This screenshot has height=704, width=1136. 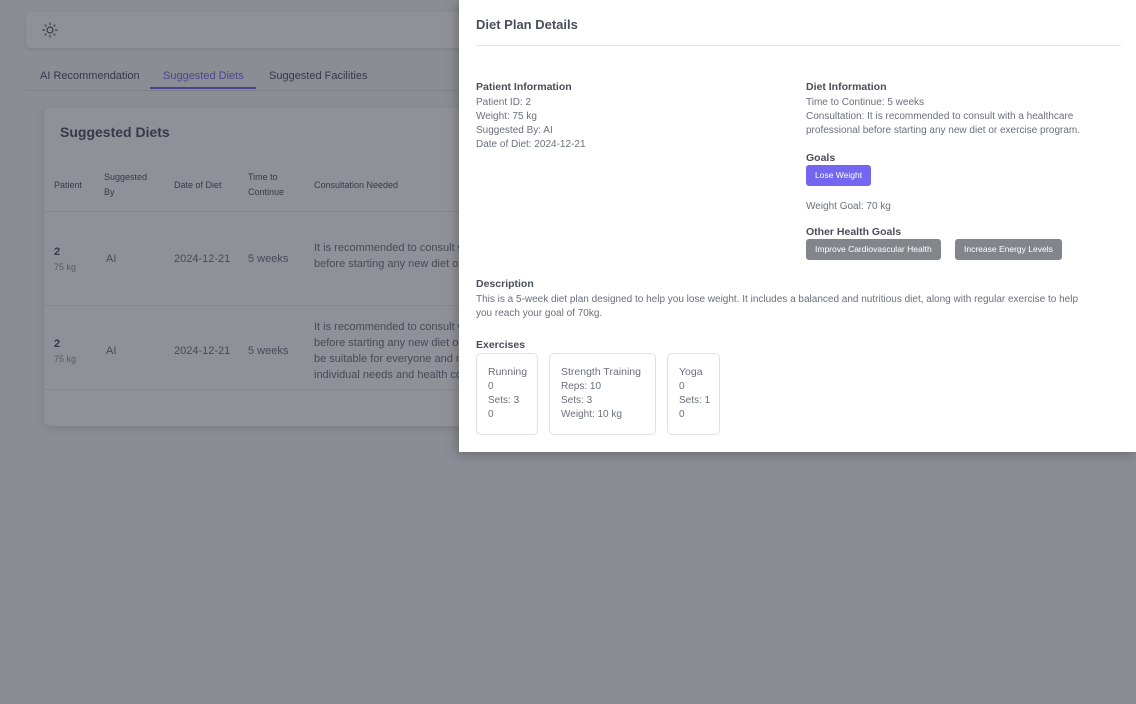 I want to click on exercises-heading: Exercises, so click(x=501, y=345).